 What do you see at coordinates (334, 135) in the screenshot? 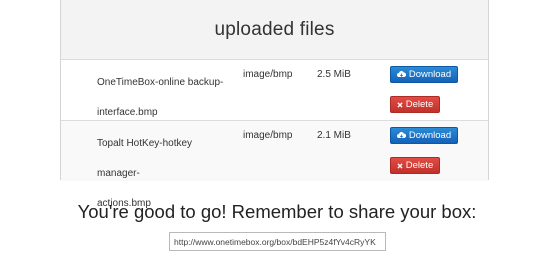
I see `file-size: 2.1 MiB` at bounding box center [334, 135].